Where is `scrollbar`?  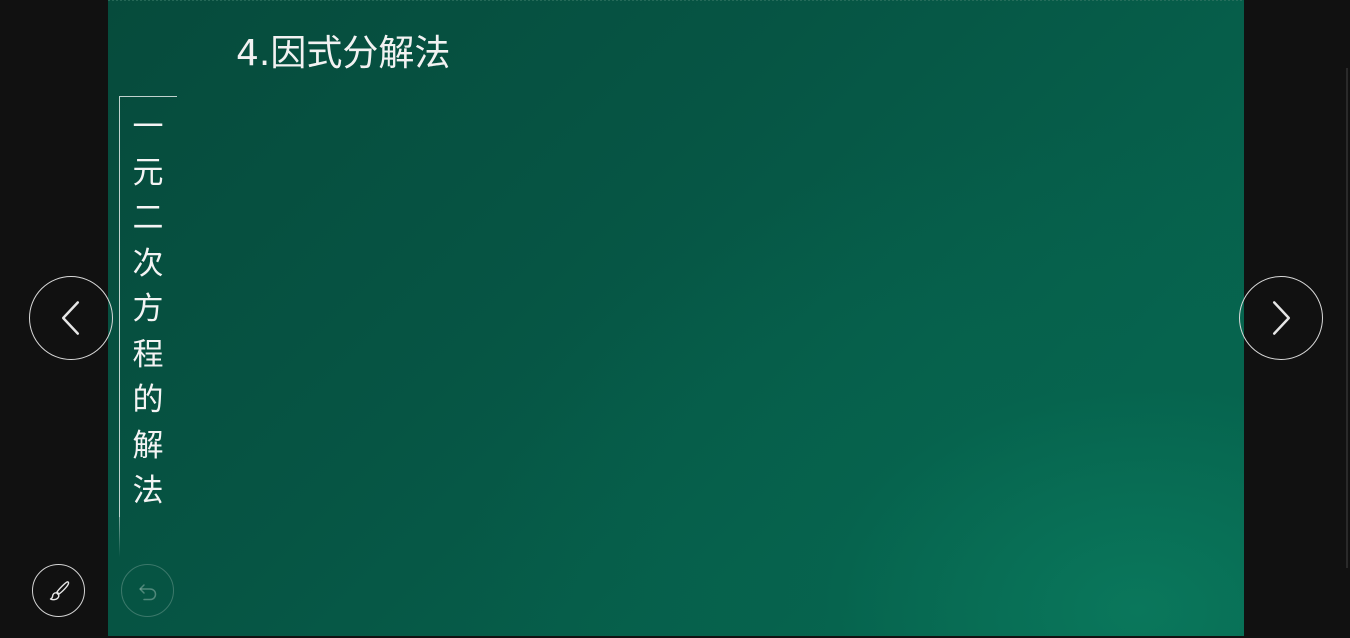
scrollbar is located at coordinates (1347, 318).